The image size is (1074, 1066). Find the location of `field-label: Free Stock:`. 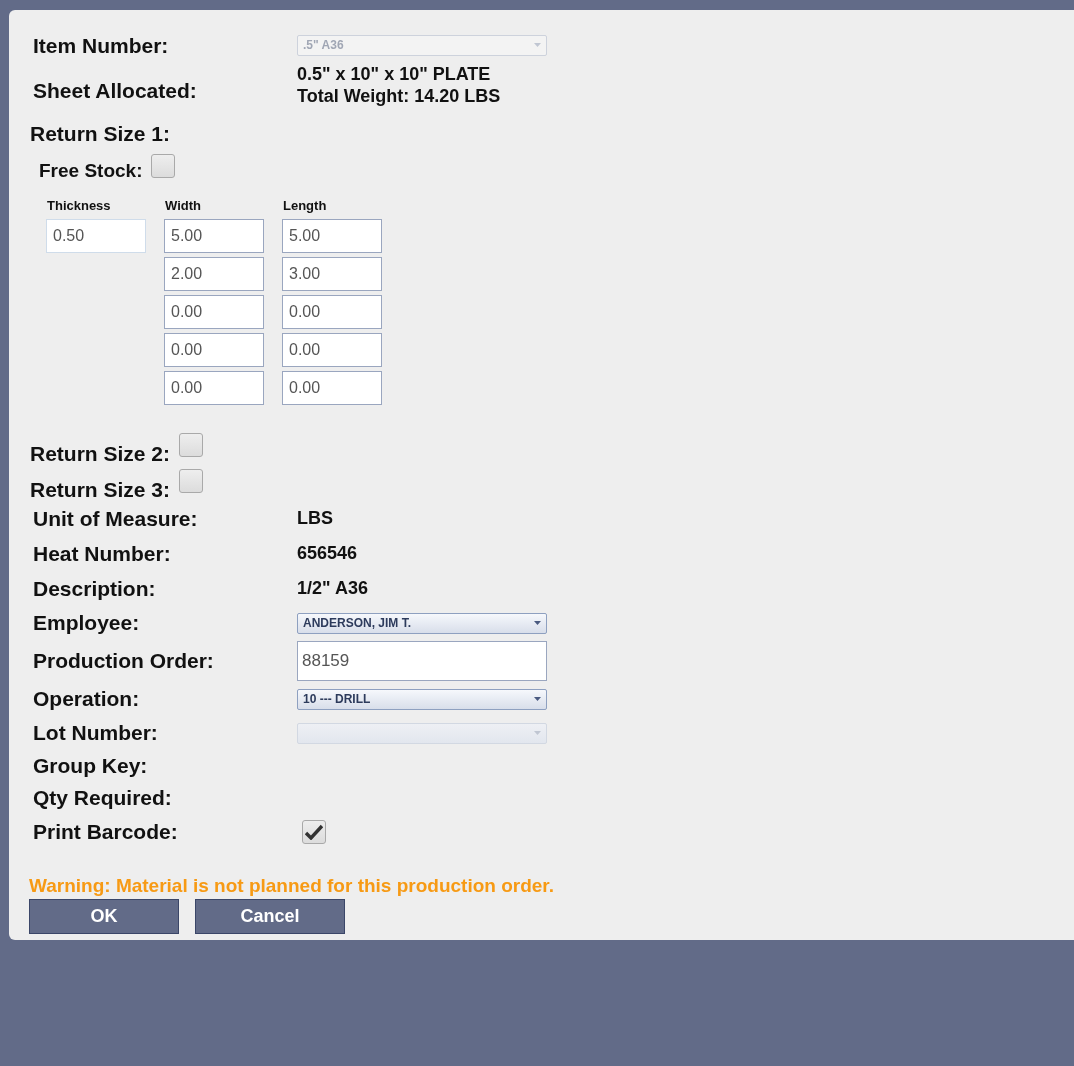

field-label: Free Stock: is located at coordinates (91, 171).